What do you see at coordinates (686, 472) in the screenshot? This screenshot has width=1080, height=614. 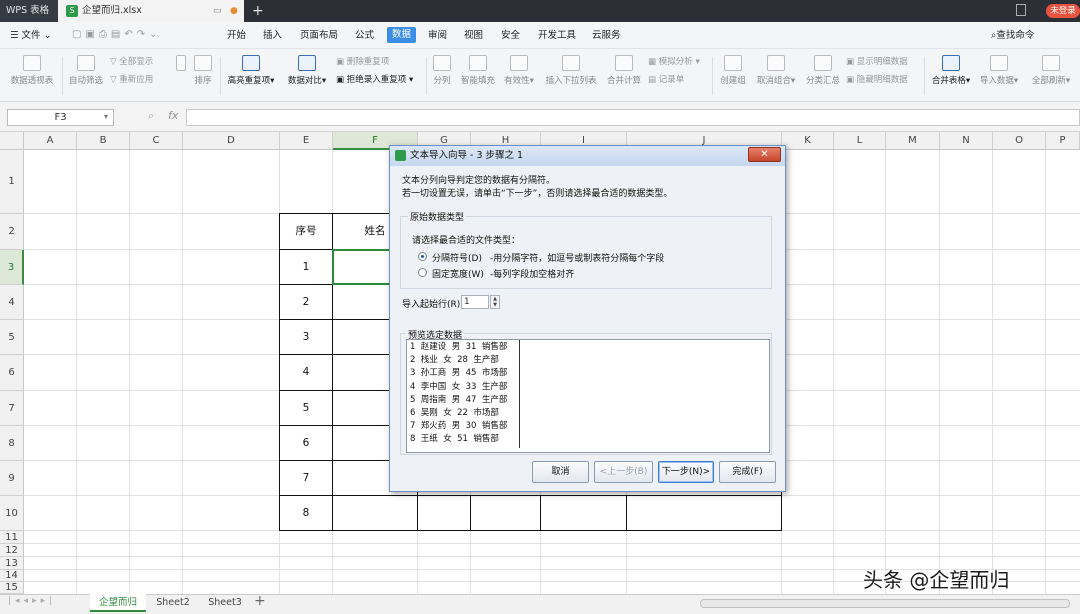 I see `next-button: 下一步(N)>` at bounding box center [686, 472].